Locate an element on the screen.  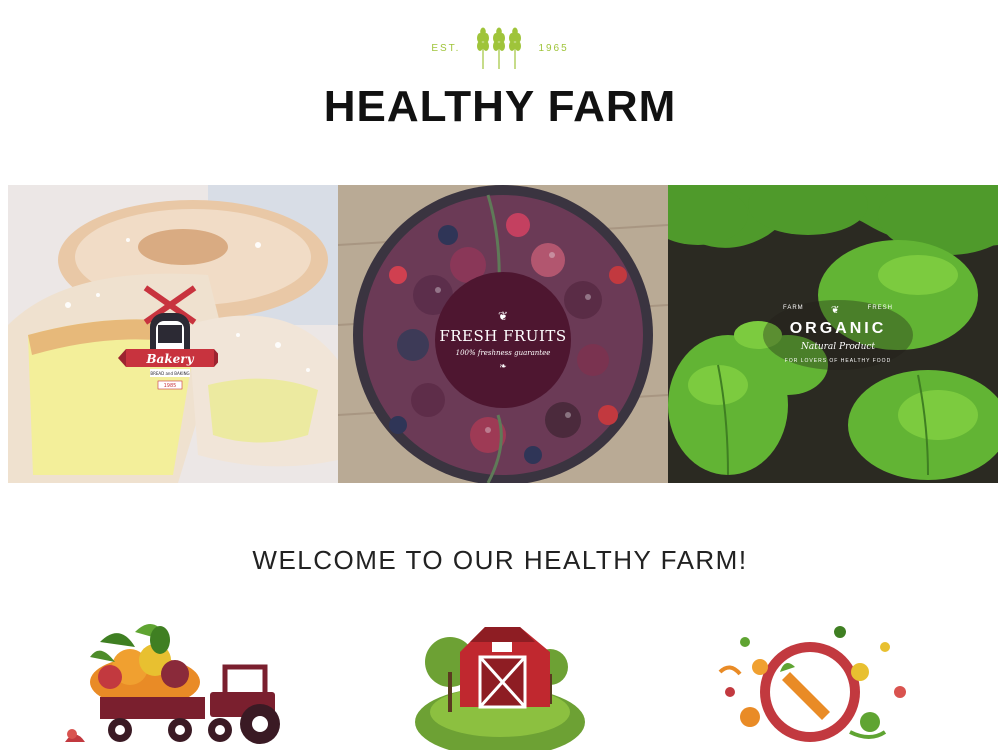
fresh-fruits-title: FRESH FRUITS is located at coordinates (503, 335).